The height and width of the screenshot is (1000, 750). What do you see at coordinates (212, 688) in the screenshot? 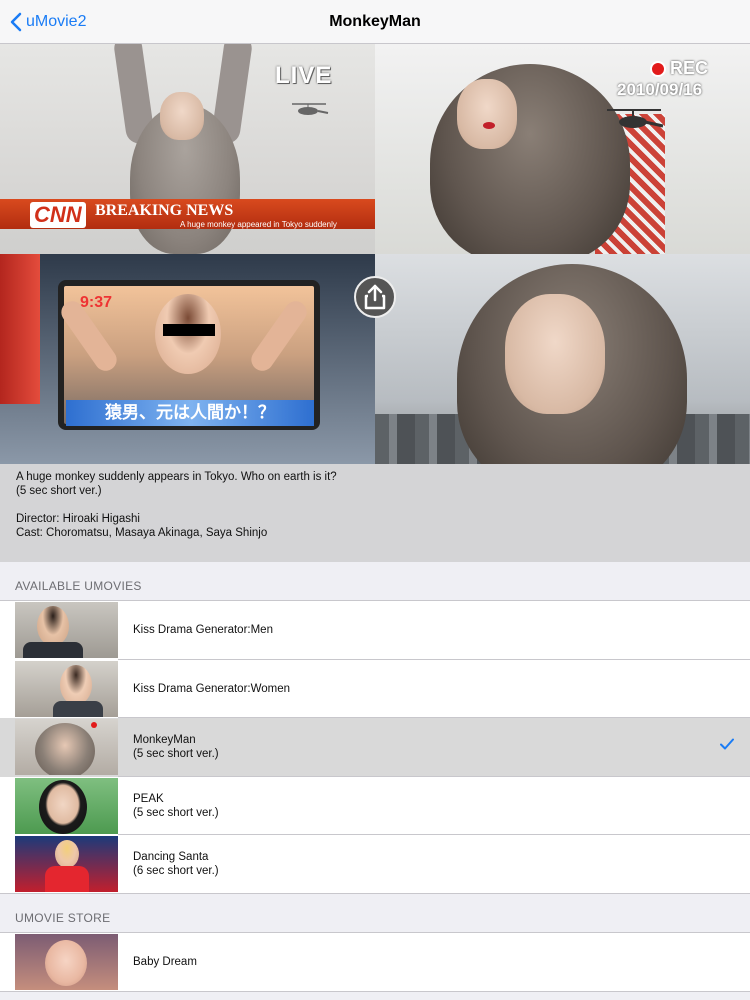
I see `list-item-title: Kiss Drama Generator:Women` at bounding box center [212, 688].